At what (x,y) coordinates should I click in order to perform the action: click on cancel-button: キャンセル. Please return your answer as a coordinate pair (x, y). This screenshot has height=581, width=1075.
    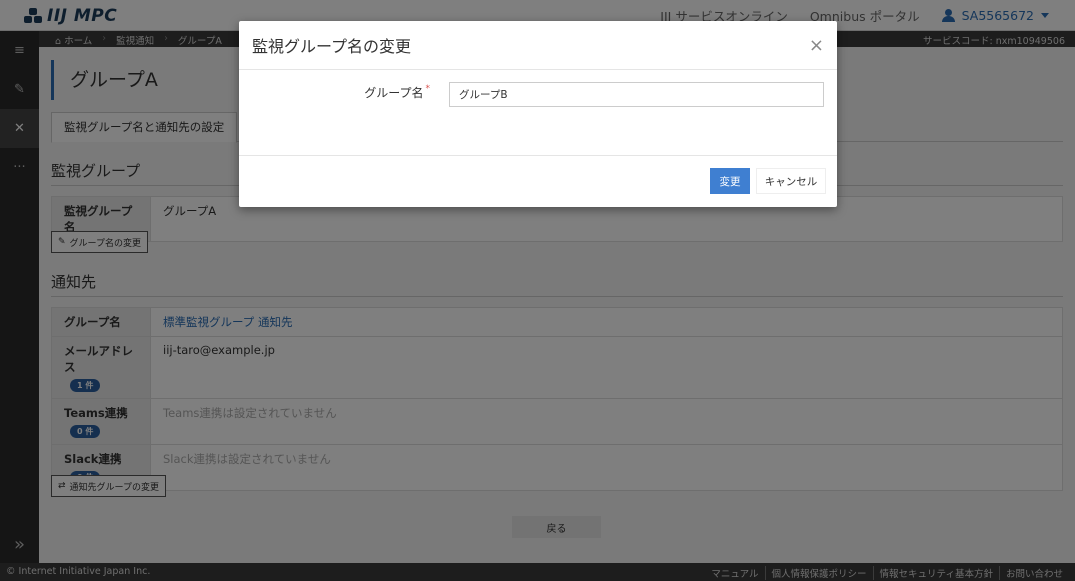
    Looking at the image, I should click on (791, 181).